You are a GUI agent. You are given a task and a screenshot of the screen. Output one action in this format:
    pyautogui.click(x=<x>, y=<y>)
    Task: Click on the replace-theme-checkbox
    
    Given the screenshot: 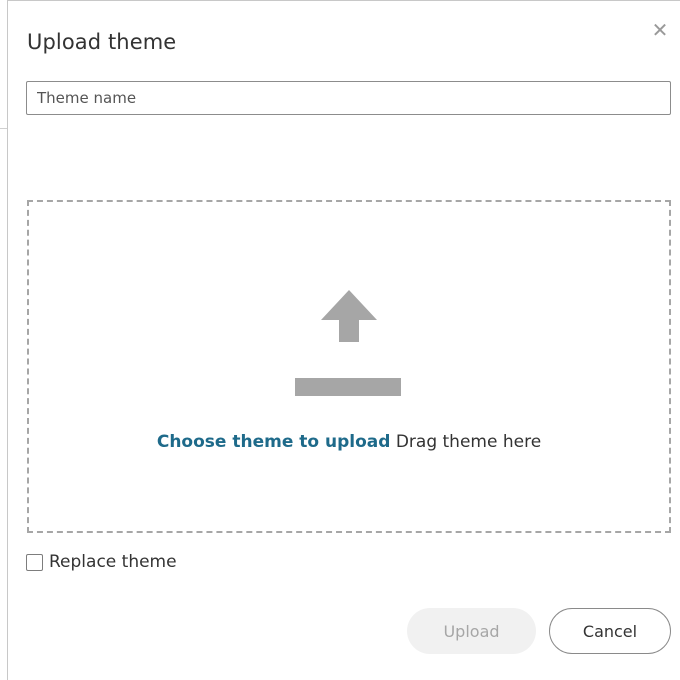 What is the action you would take?
    pyautogui.click(x=34, y=562)
    